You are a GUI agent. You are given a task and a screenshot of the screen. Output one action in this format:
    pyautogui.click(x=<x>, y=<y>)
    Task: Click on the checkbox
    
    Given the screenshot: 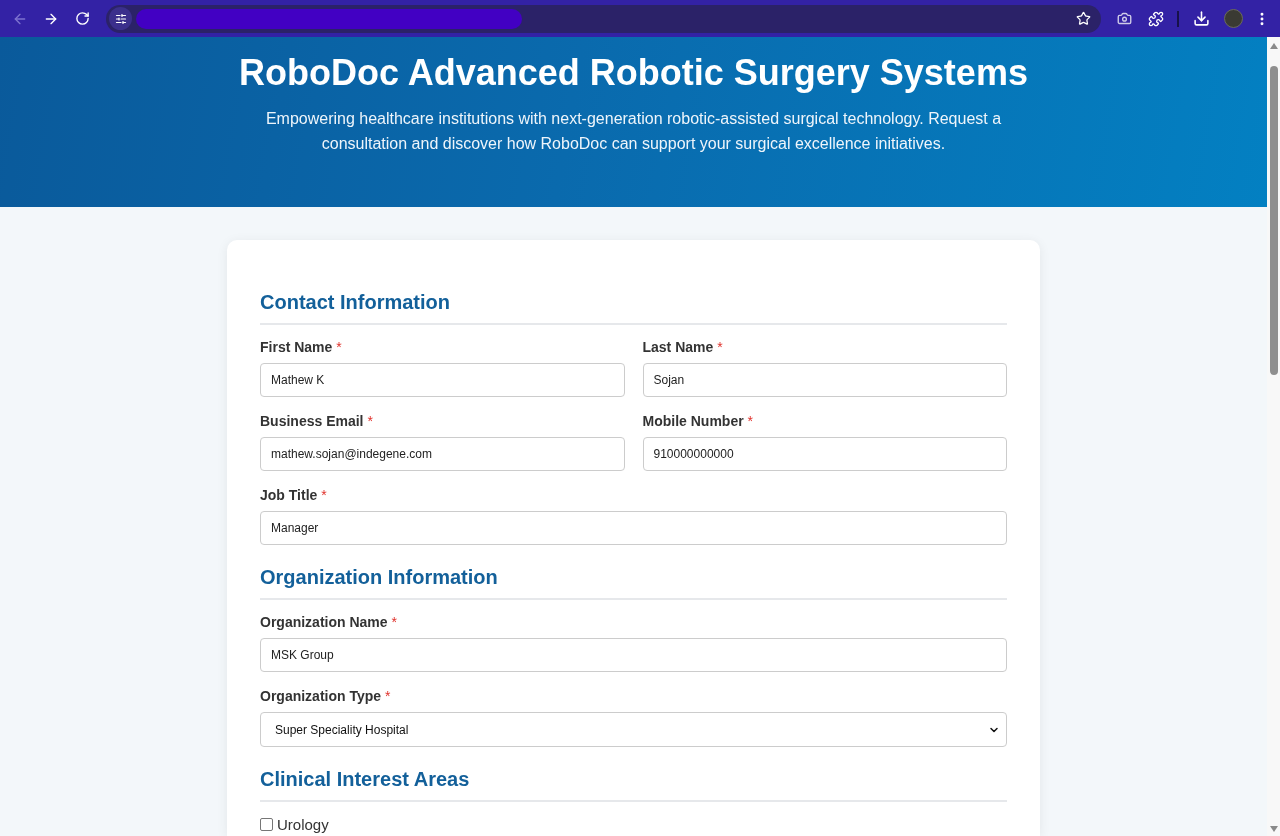 What is the action you would take?
    pyautogui.click(x=266, y=824)
    